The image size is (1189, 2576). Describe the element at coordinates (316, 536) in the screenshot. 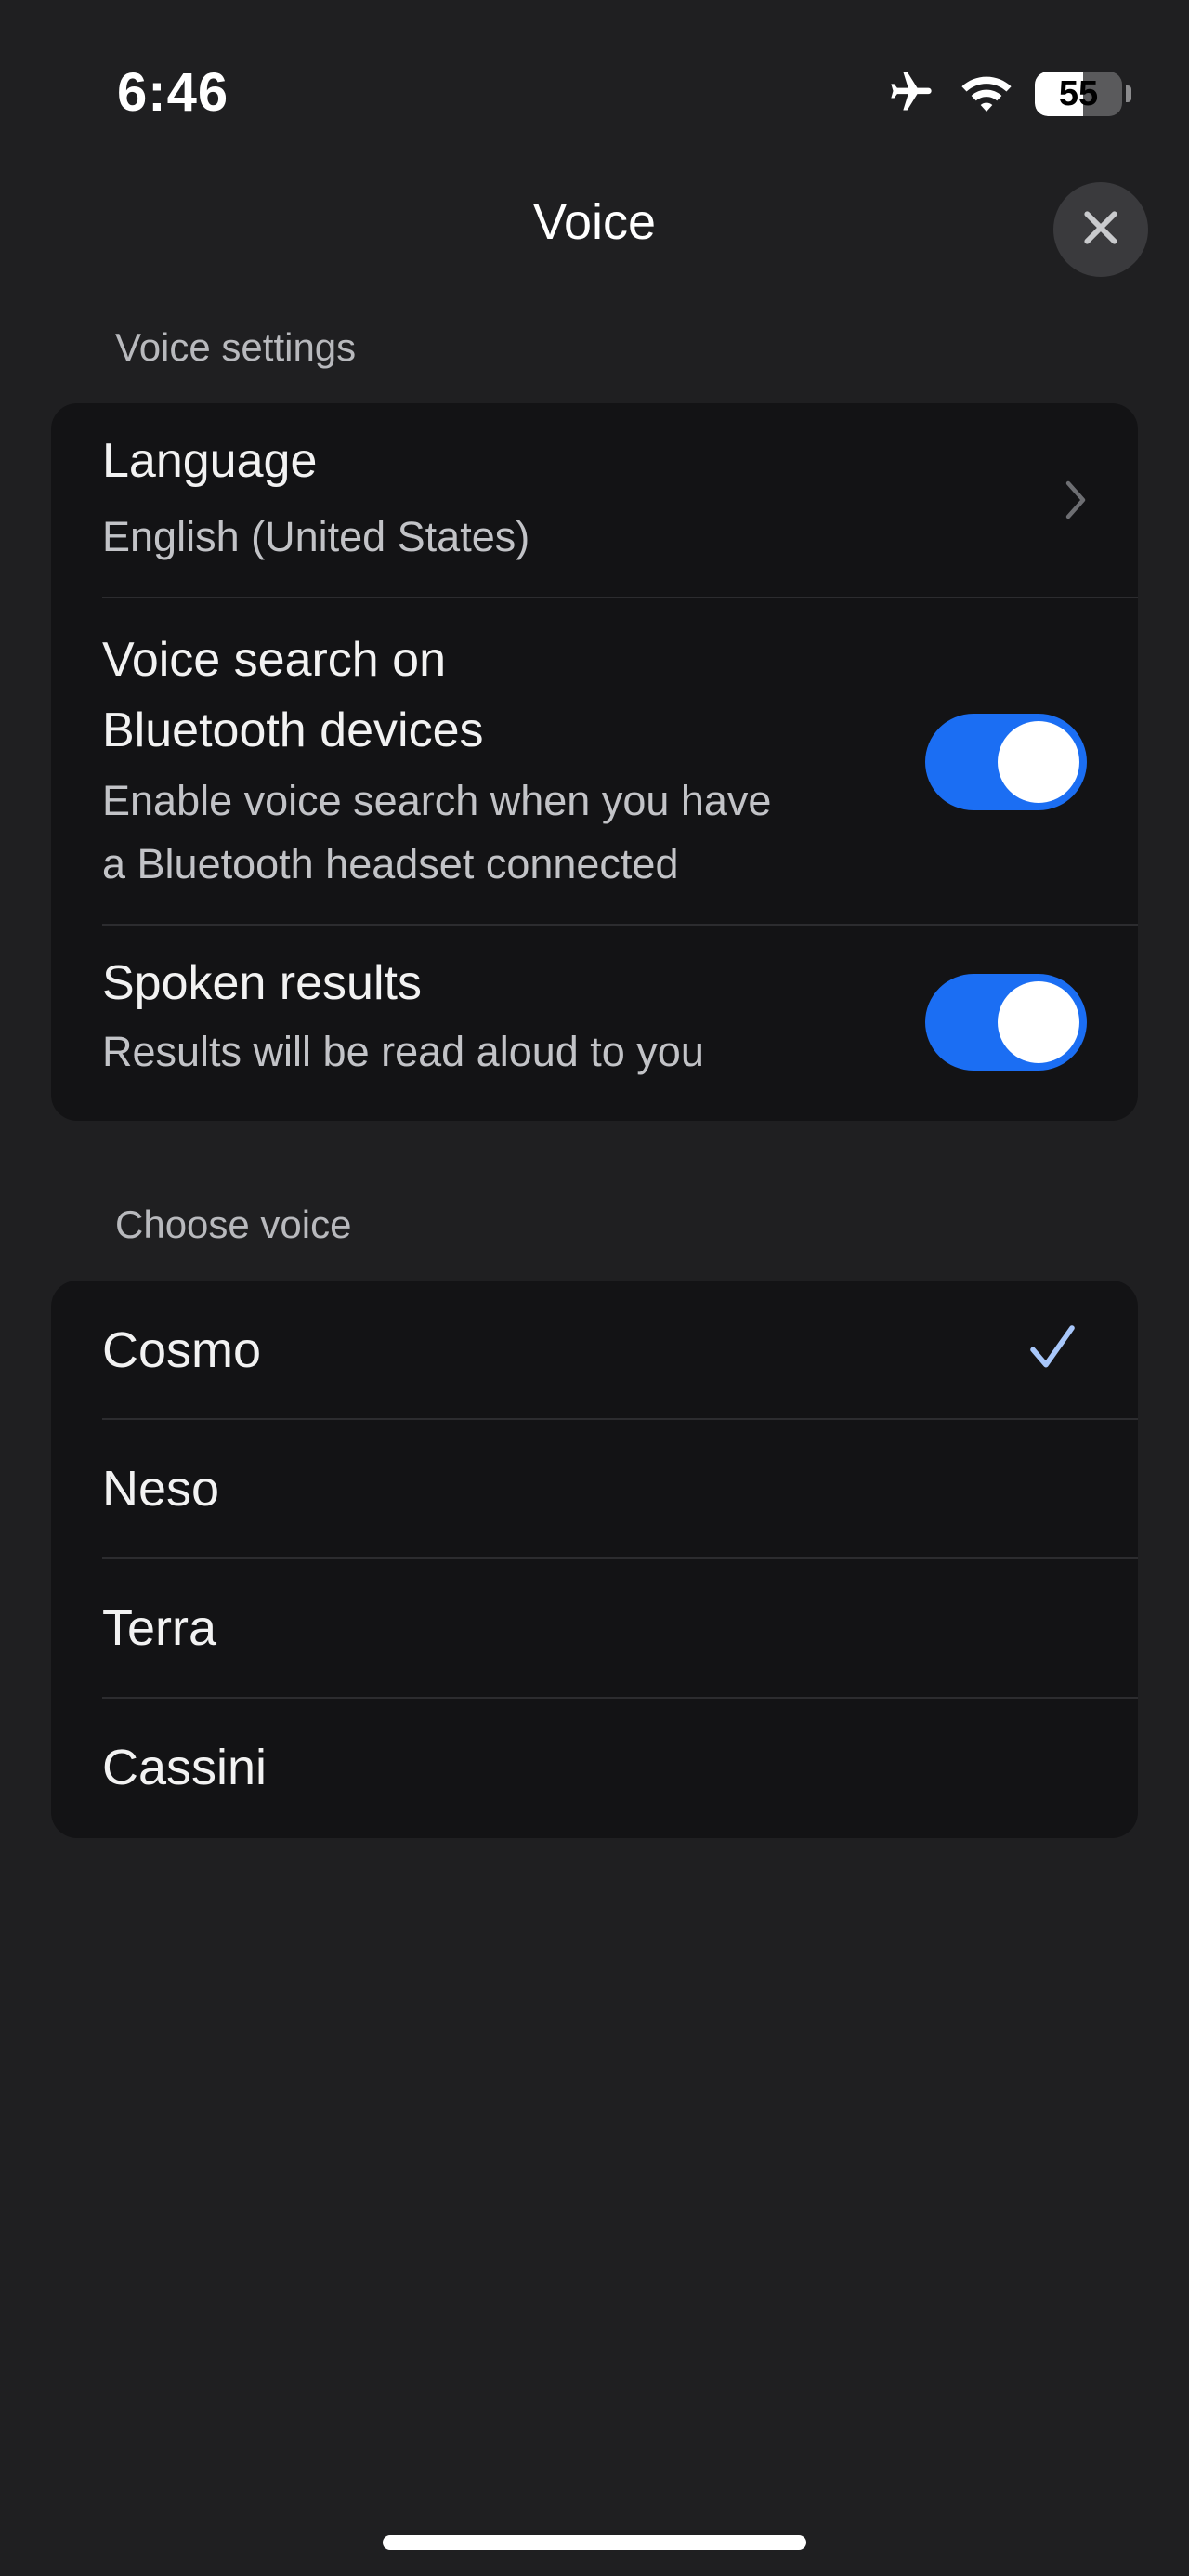

I see `language-value: English (United States)` at that location.